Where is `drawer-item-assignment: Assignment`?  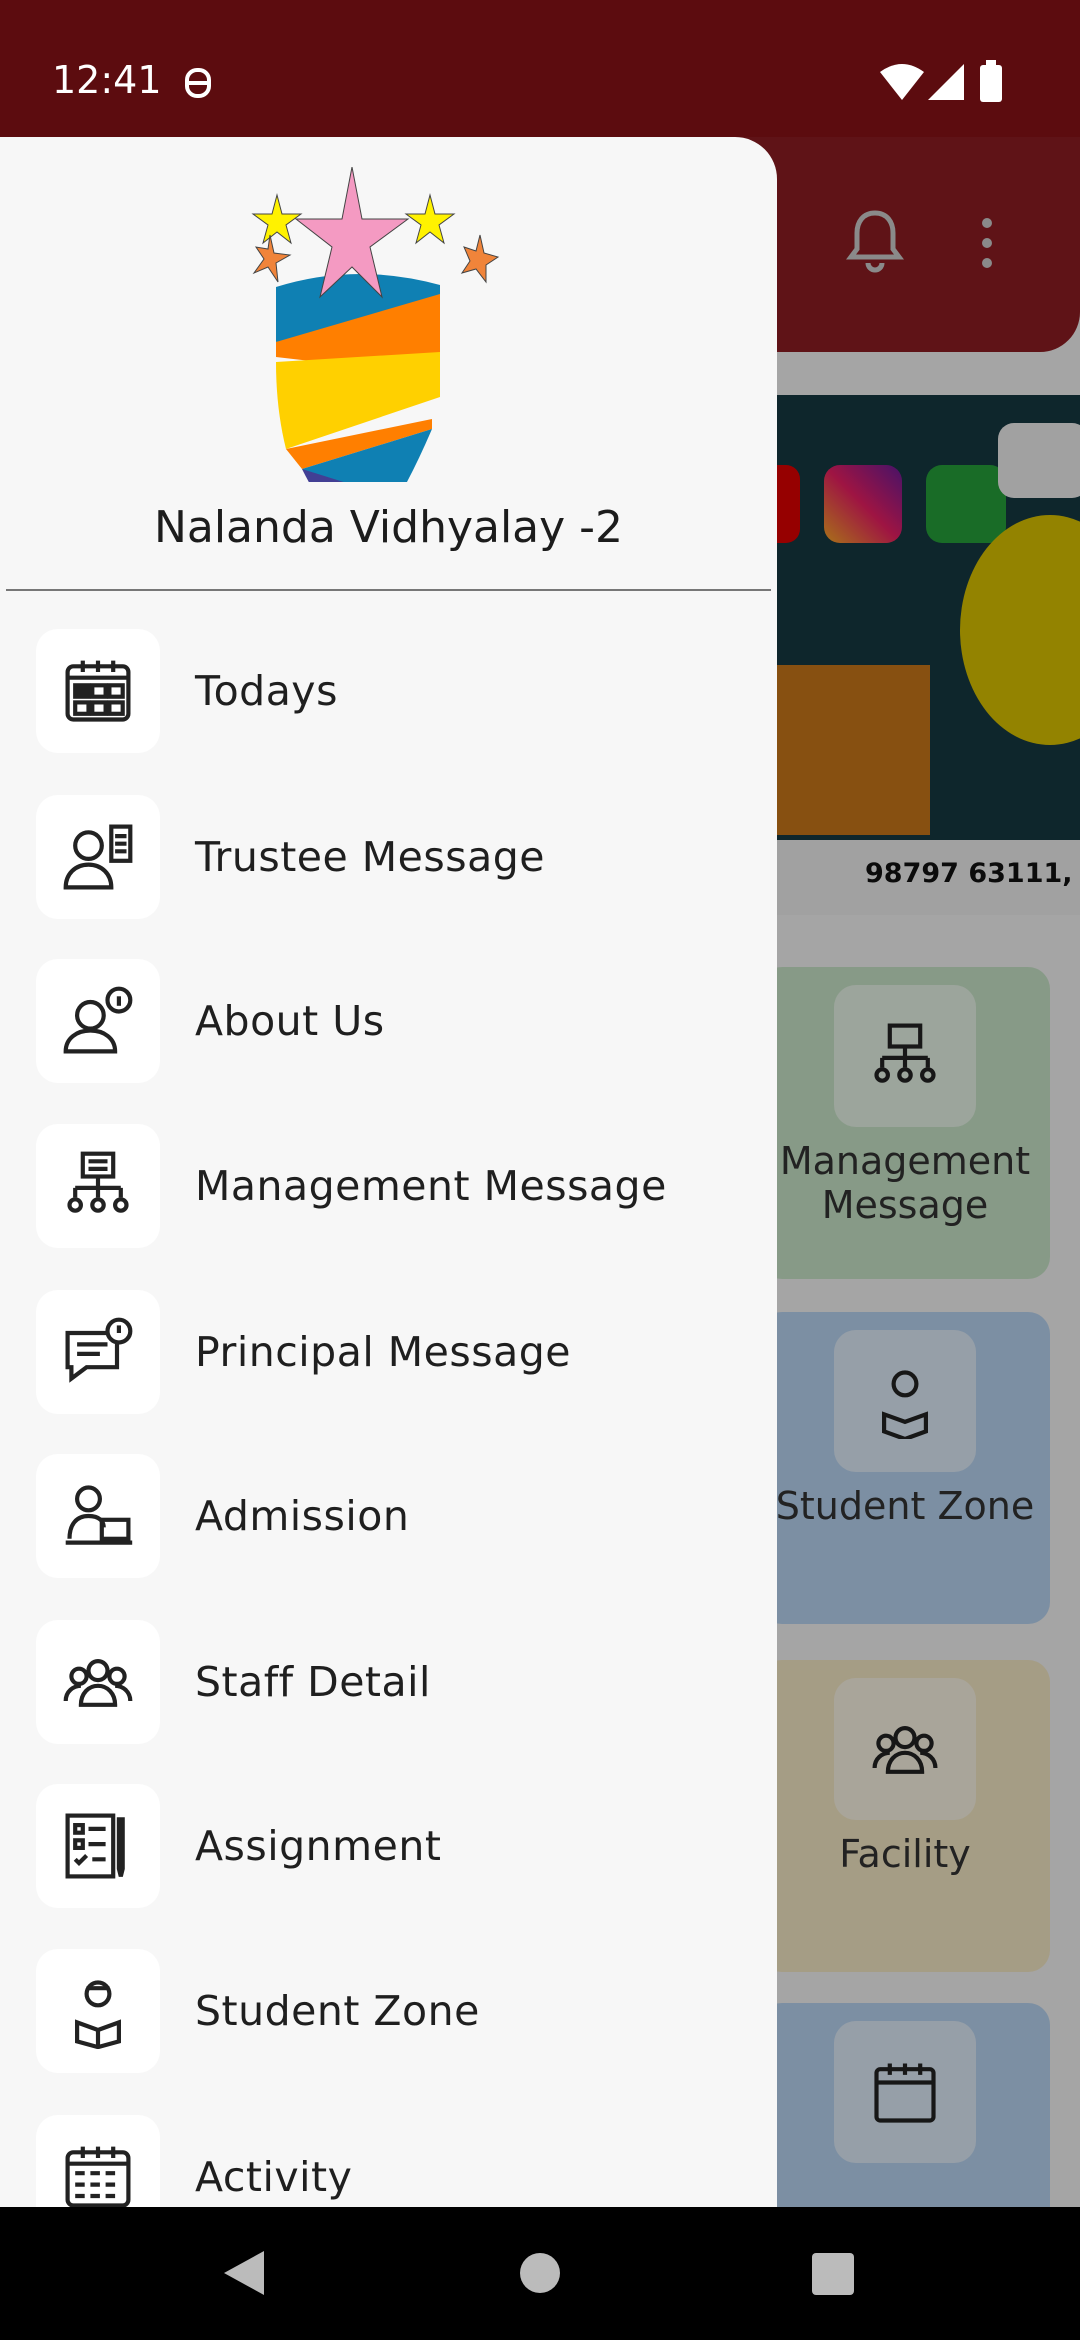
drawer-item-assignment: Assignment is located at coordinates (396, 1846).